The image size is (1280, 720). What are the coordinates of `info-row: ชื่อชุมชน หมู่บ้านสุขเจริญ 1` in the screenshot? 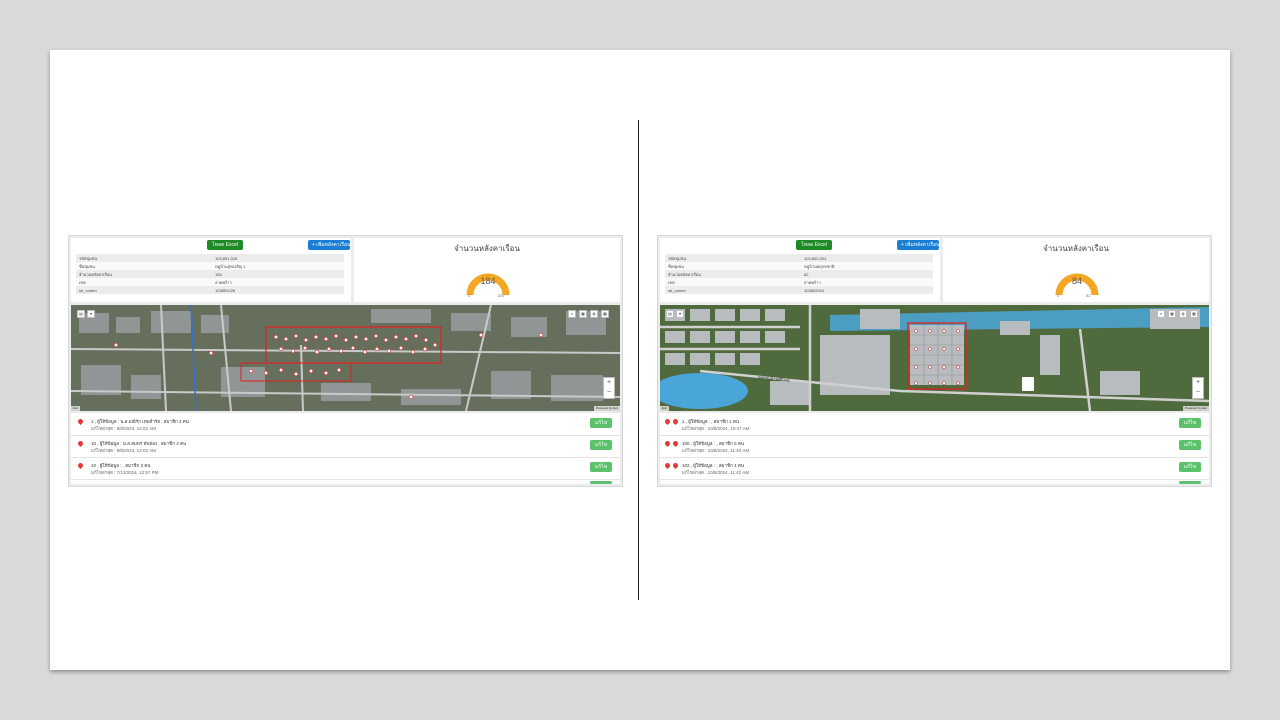 It's located at (210, 266).